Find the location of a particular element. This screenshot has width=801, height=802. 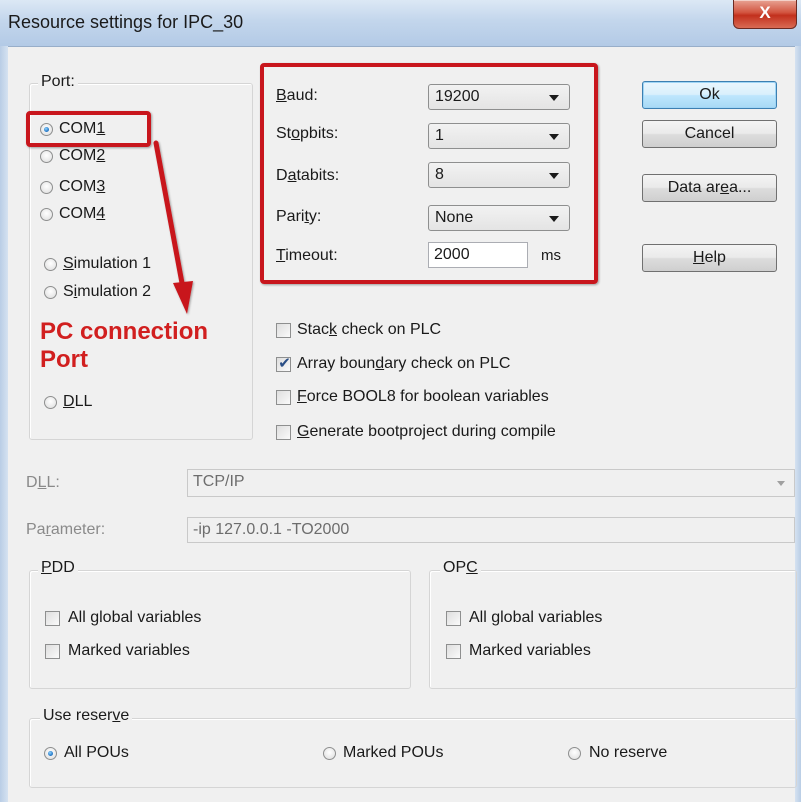

annotation-line-1: PC connection is located at coordinates (124, 331).